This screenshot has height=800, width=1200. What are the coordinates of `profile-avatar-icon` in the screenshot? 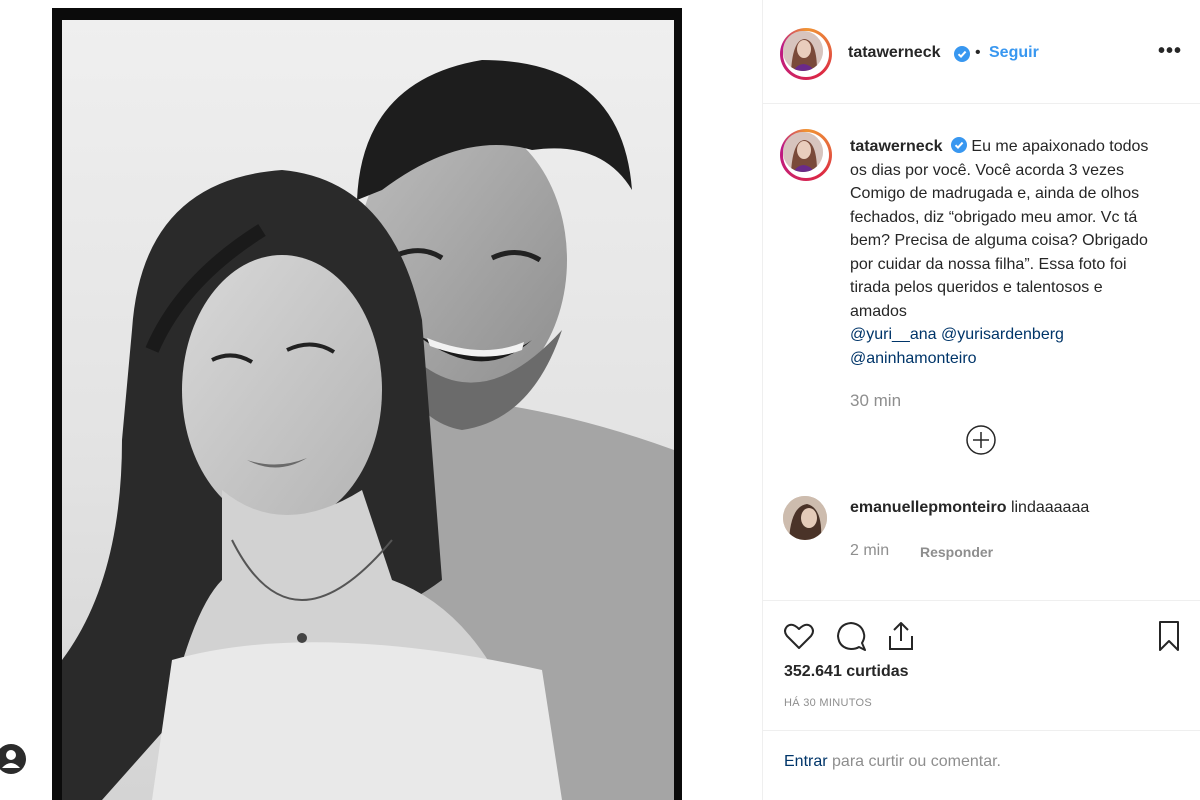 It's located at (13, 759).